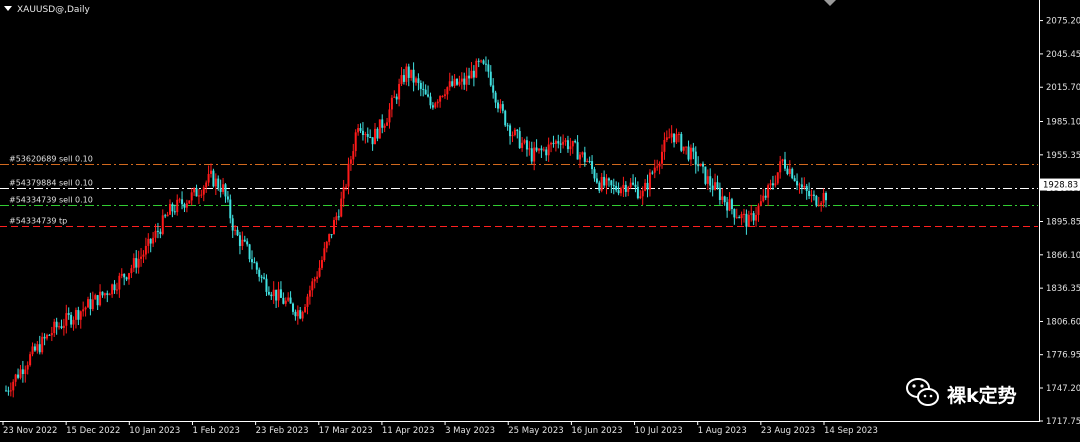 This screenshot has width=1080, height=442. I want to click on order-label: #54379884 sell 0.10, so click(51, 183).